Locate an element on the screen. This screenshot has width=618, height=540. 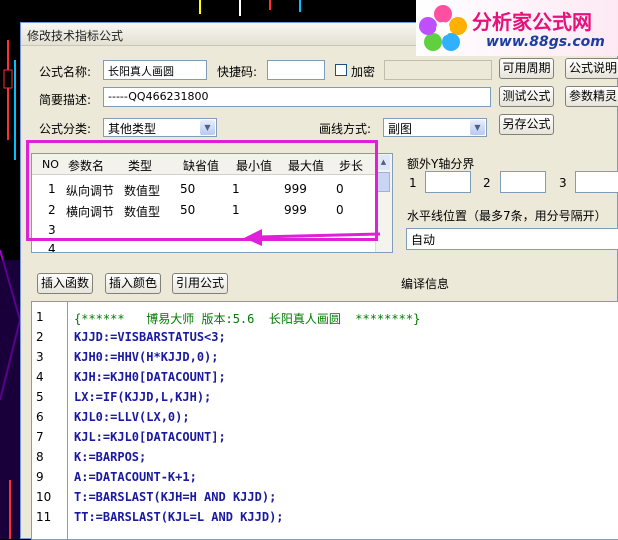
line-number: 6 is located at coordinates (40, 417).